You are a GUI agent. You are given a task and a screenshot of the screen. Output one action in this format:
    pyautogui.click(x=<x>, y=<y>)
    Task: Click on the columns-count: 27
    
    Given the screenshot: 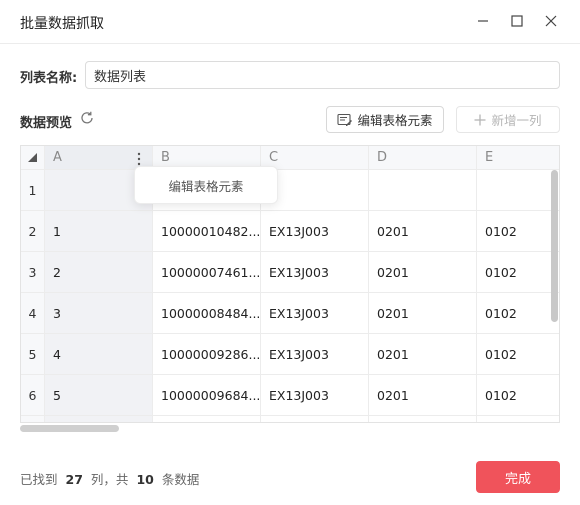 What is the action you would take?
    pyautogui.click(x=74, y=479)
    